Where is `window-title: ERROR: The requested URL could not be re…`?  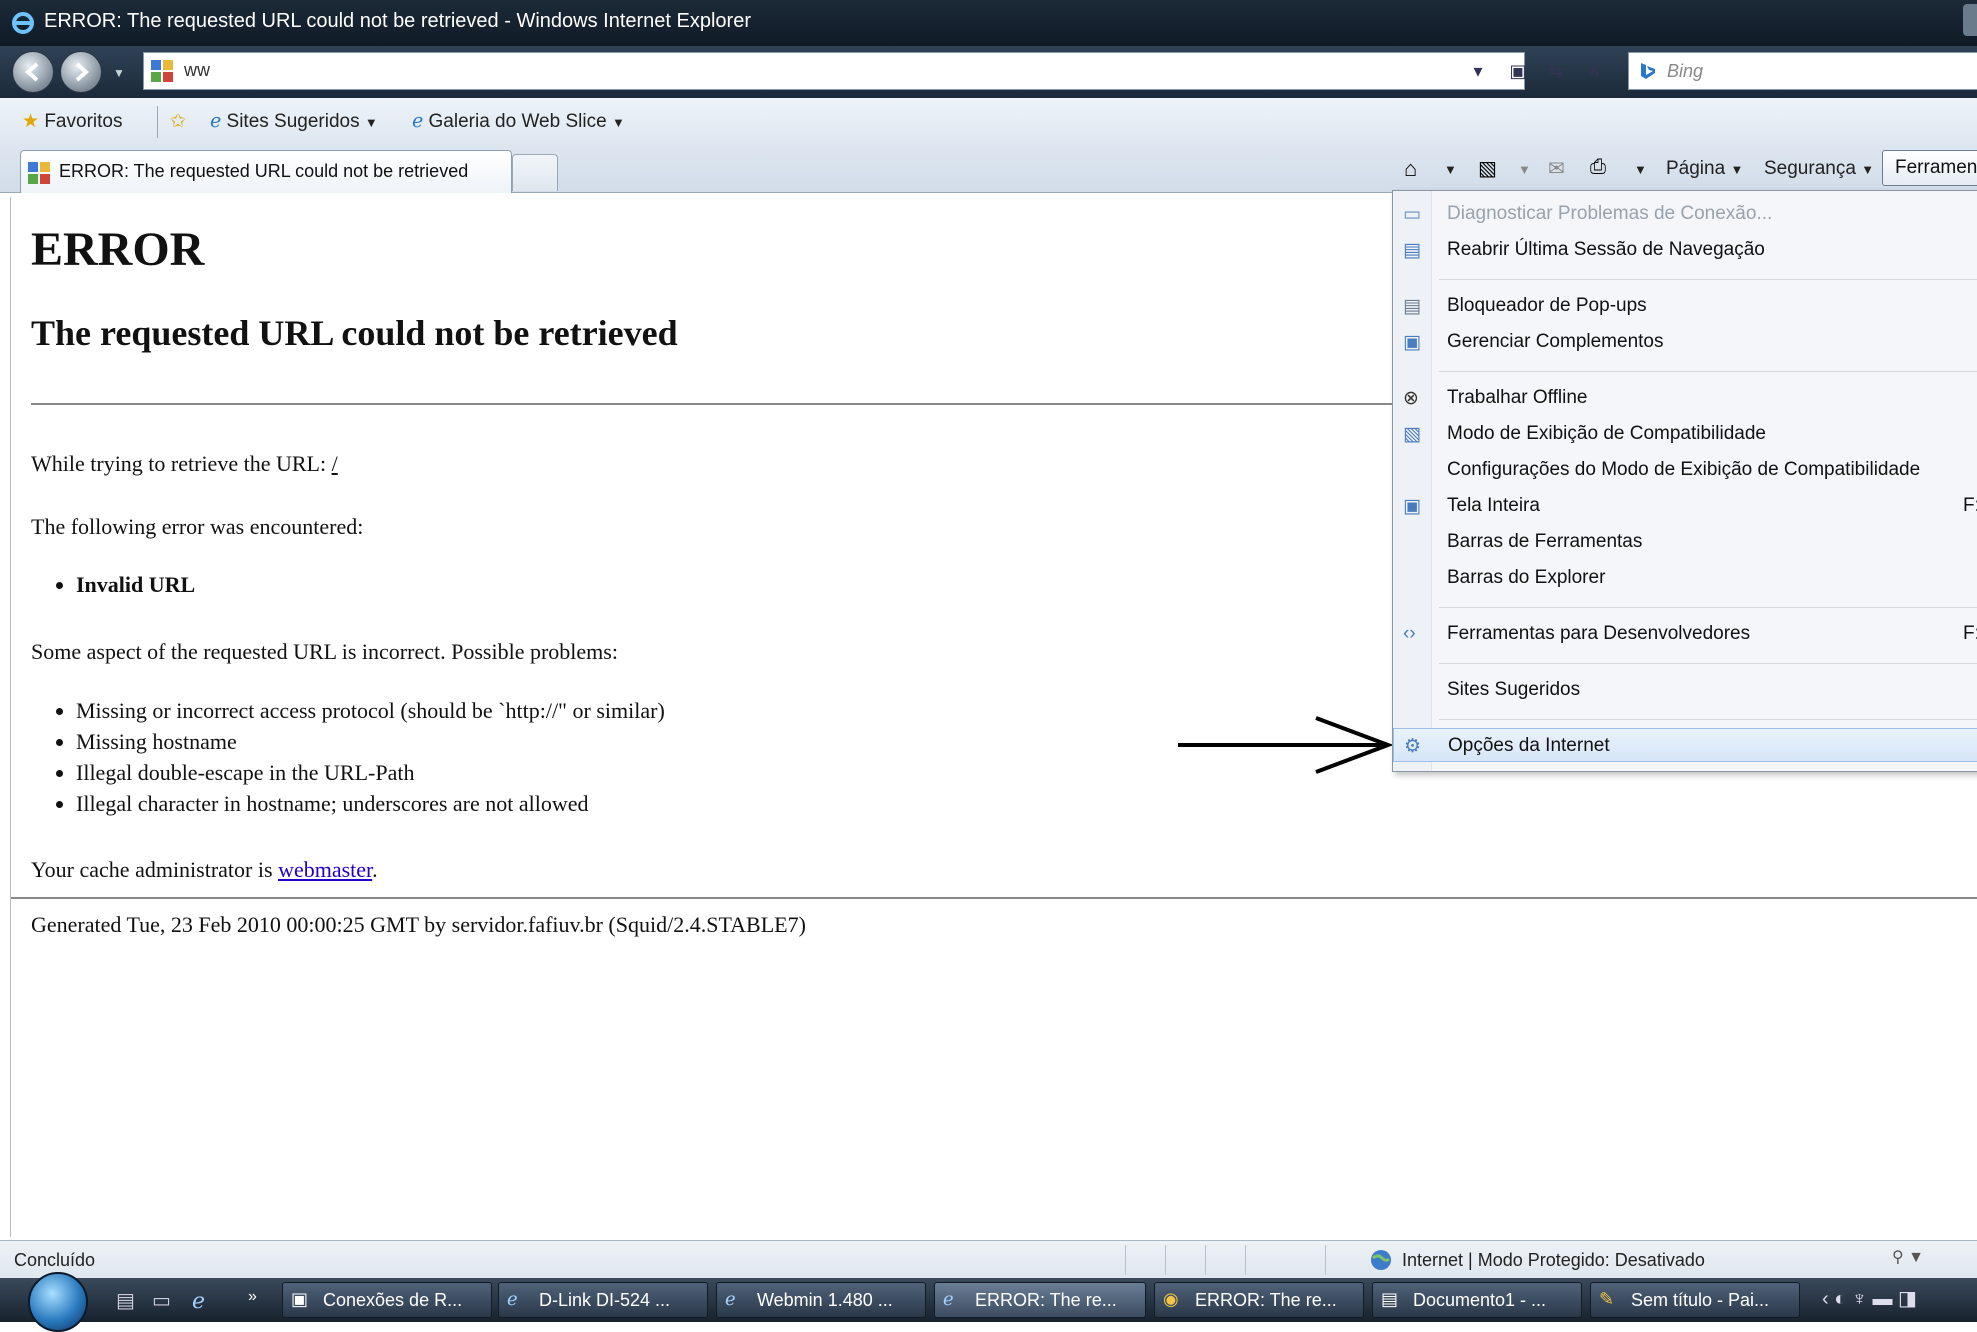 window-title: ERROR: The requested URL could not be re… is located at coordinates (397, 21).